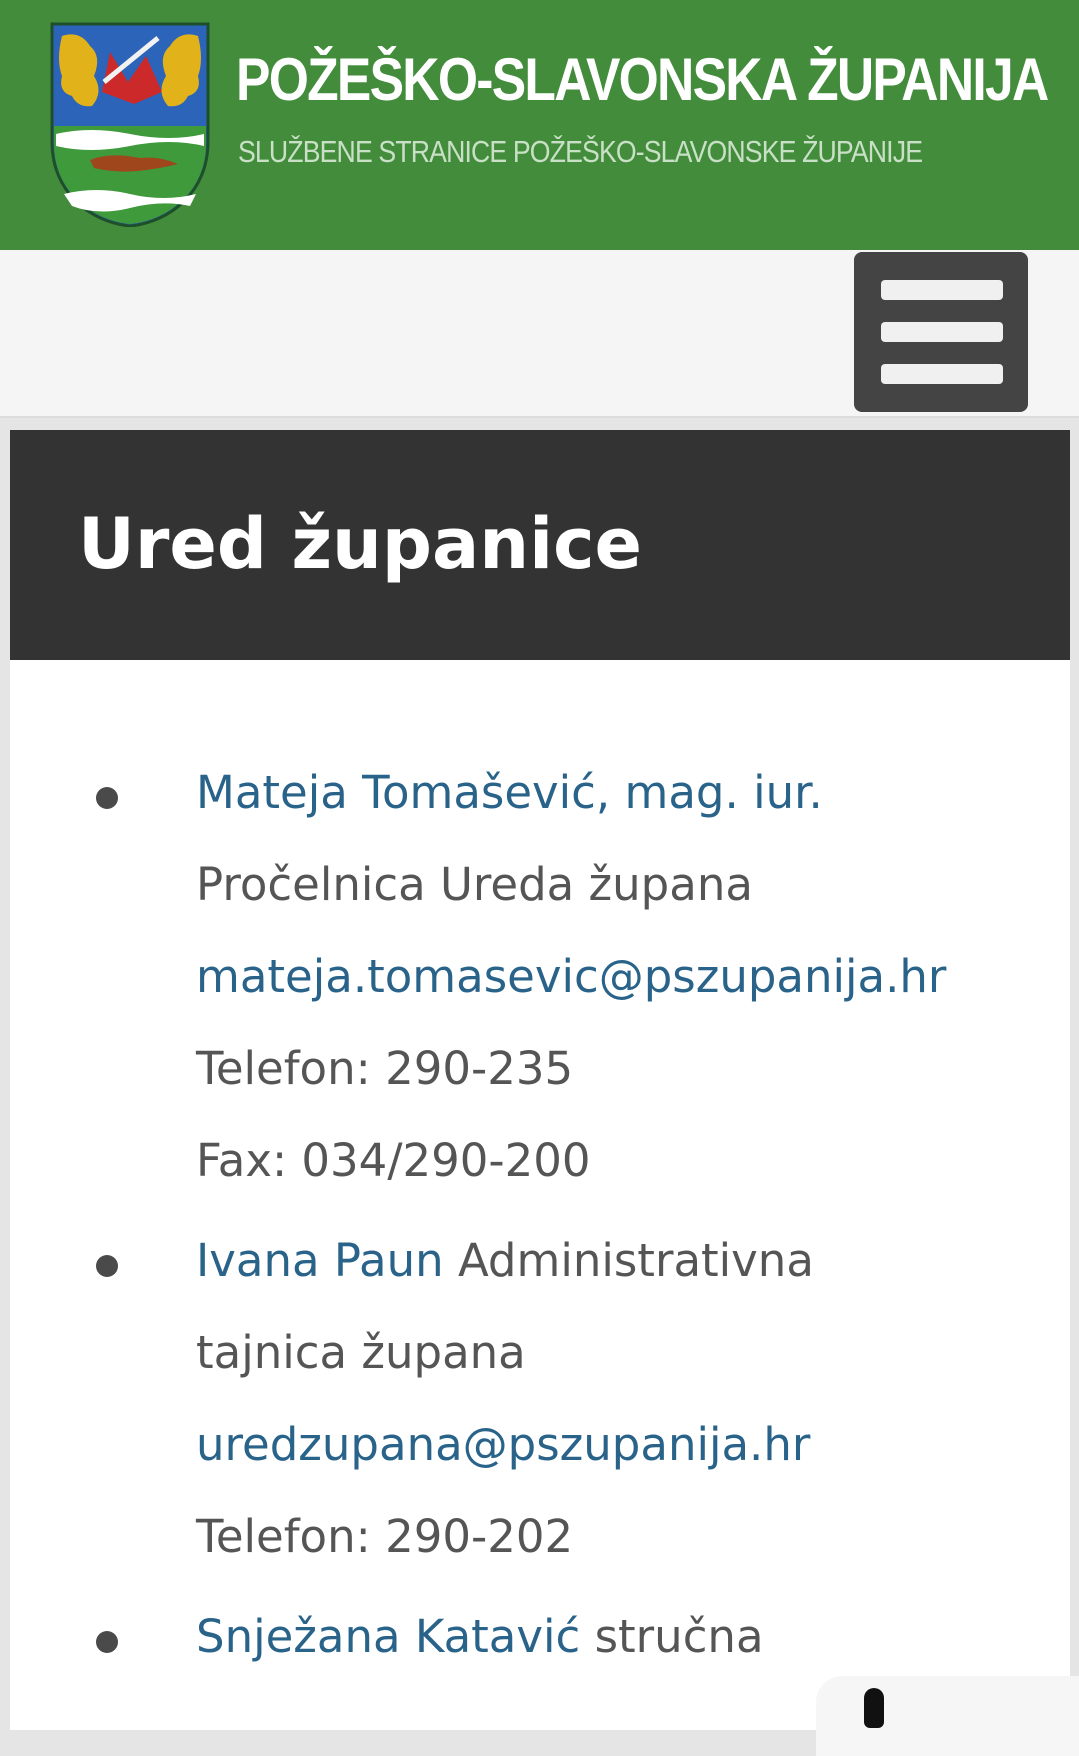  What do you see at coordinates (361, 1352) in the screenshot?
I see `staff-role-continued: tajnica župana` at bounding box center [361, 1352].